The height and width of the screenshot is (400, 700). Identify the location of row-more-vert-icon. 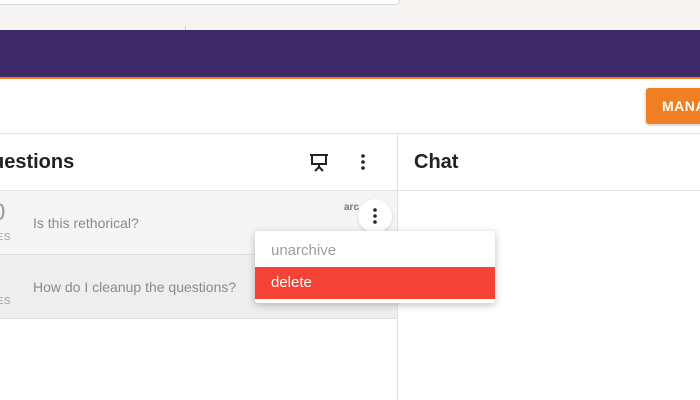
(375, 216).